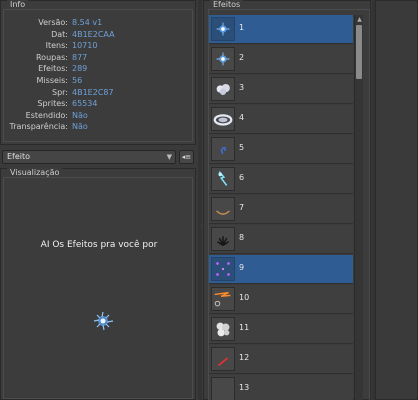  I want to click on effects-title: Efeitos, so click(227, 4).